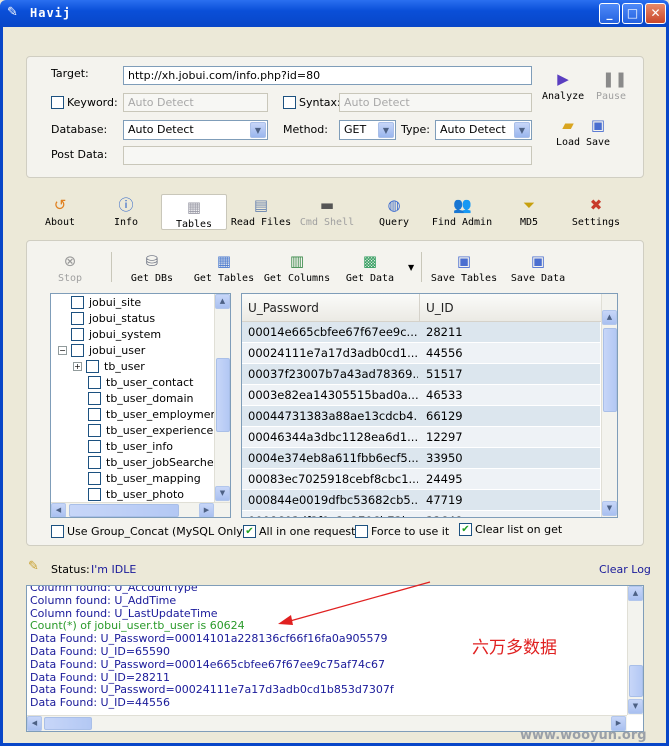  What do you see at coordinates (583, 735) in the screenshot?
I see `watermark: www.wooyun.org` at bounding box center [583, 735].